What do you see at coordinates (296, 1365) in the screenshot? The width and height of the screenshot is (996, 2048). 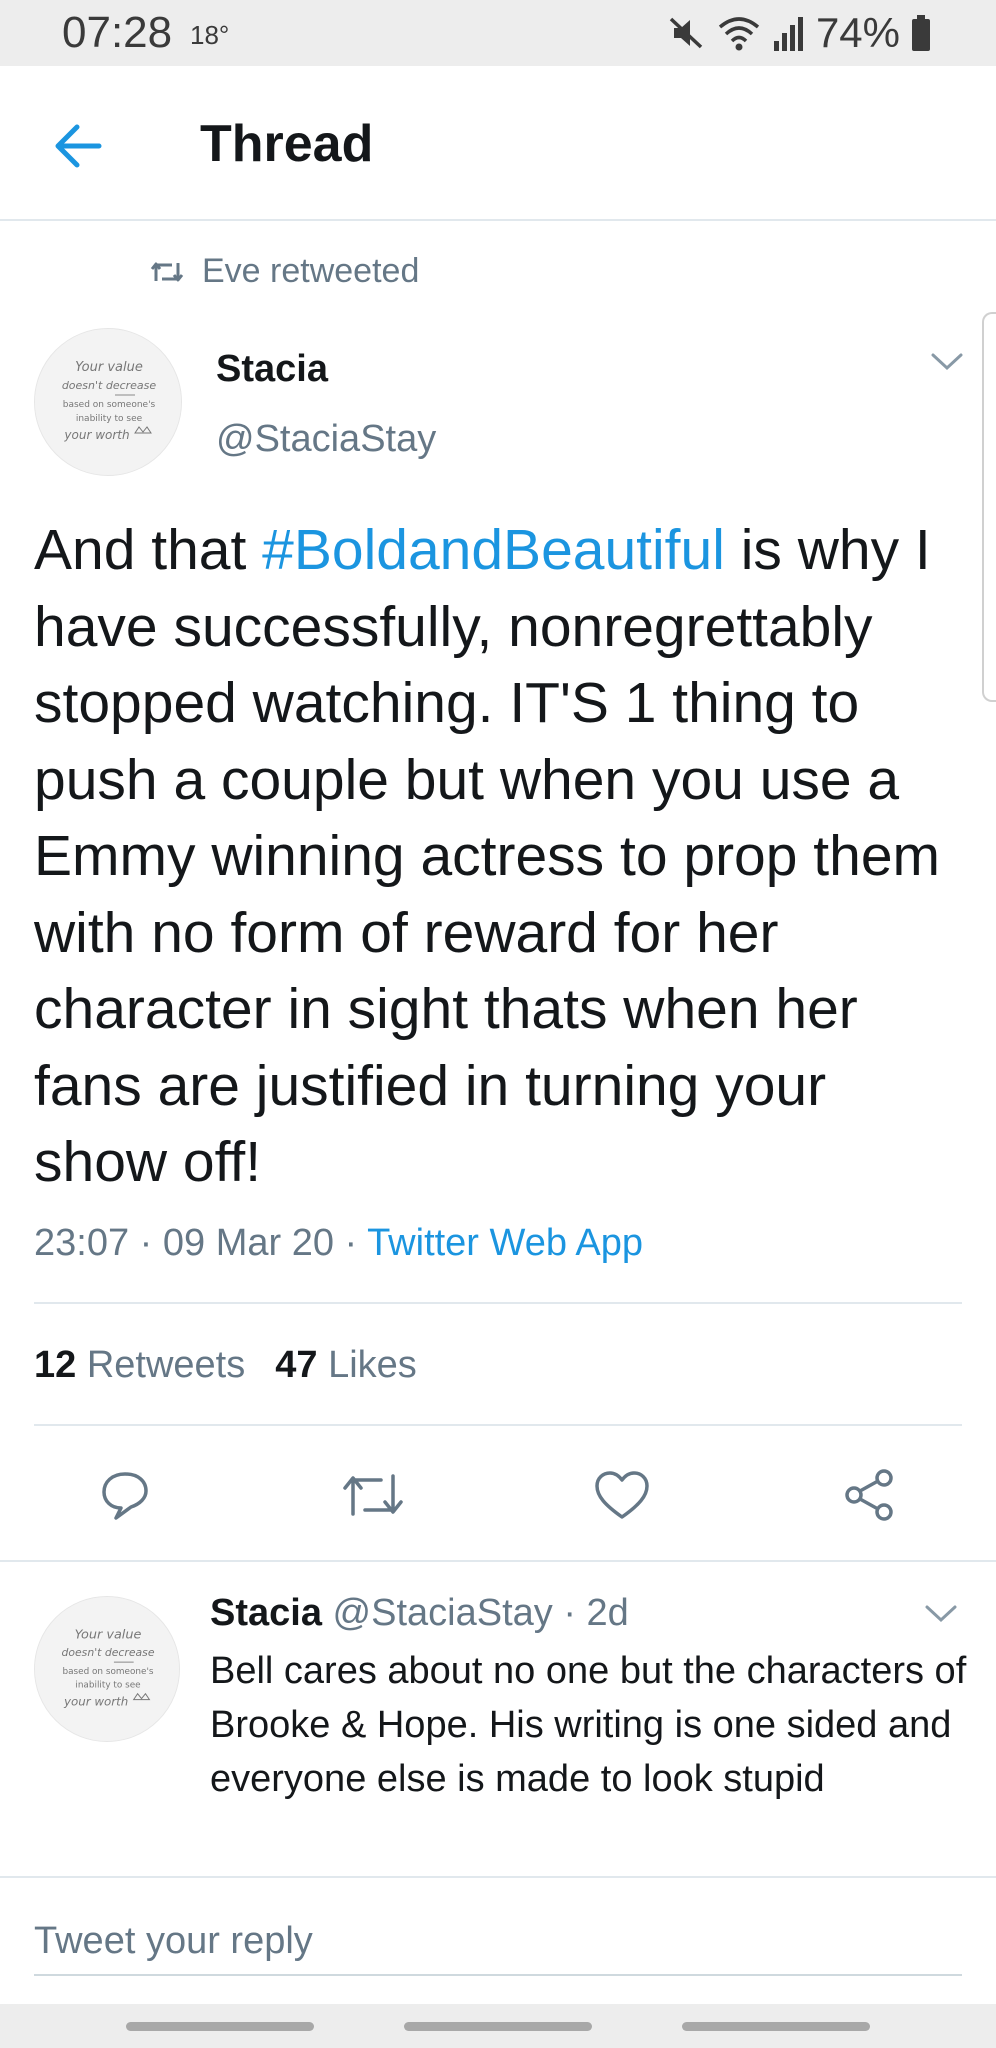 I see `likes-count: 47` at bounding box center [296, 1365].